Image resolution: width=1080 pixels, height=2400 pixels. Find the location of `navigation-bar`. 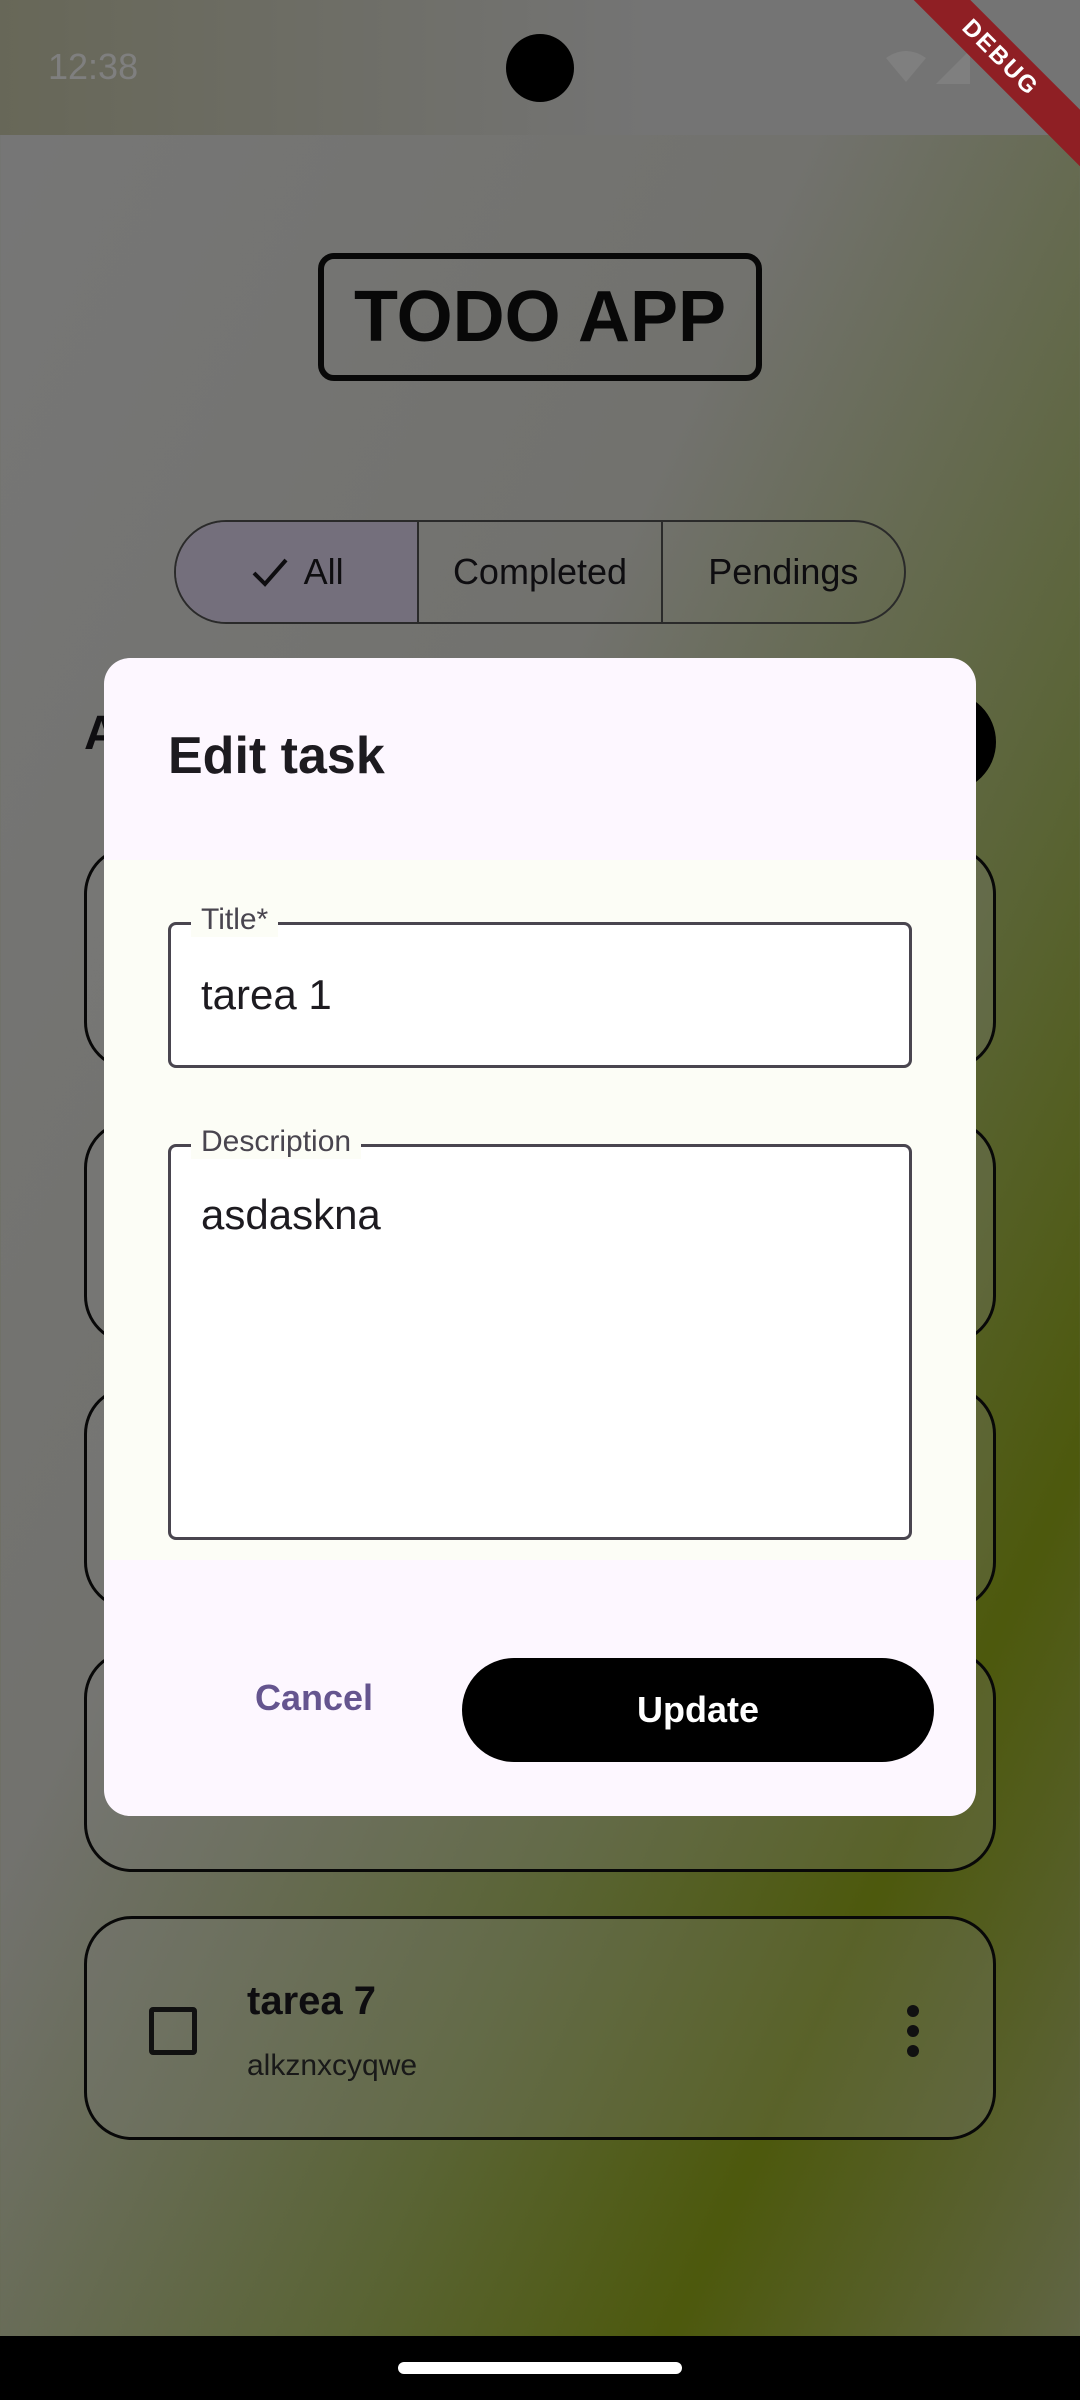

navigation-bar is located at coordinates (540, 2368).